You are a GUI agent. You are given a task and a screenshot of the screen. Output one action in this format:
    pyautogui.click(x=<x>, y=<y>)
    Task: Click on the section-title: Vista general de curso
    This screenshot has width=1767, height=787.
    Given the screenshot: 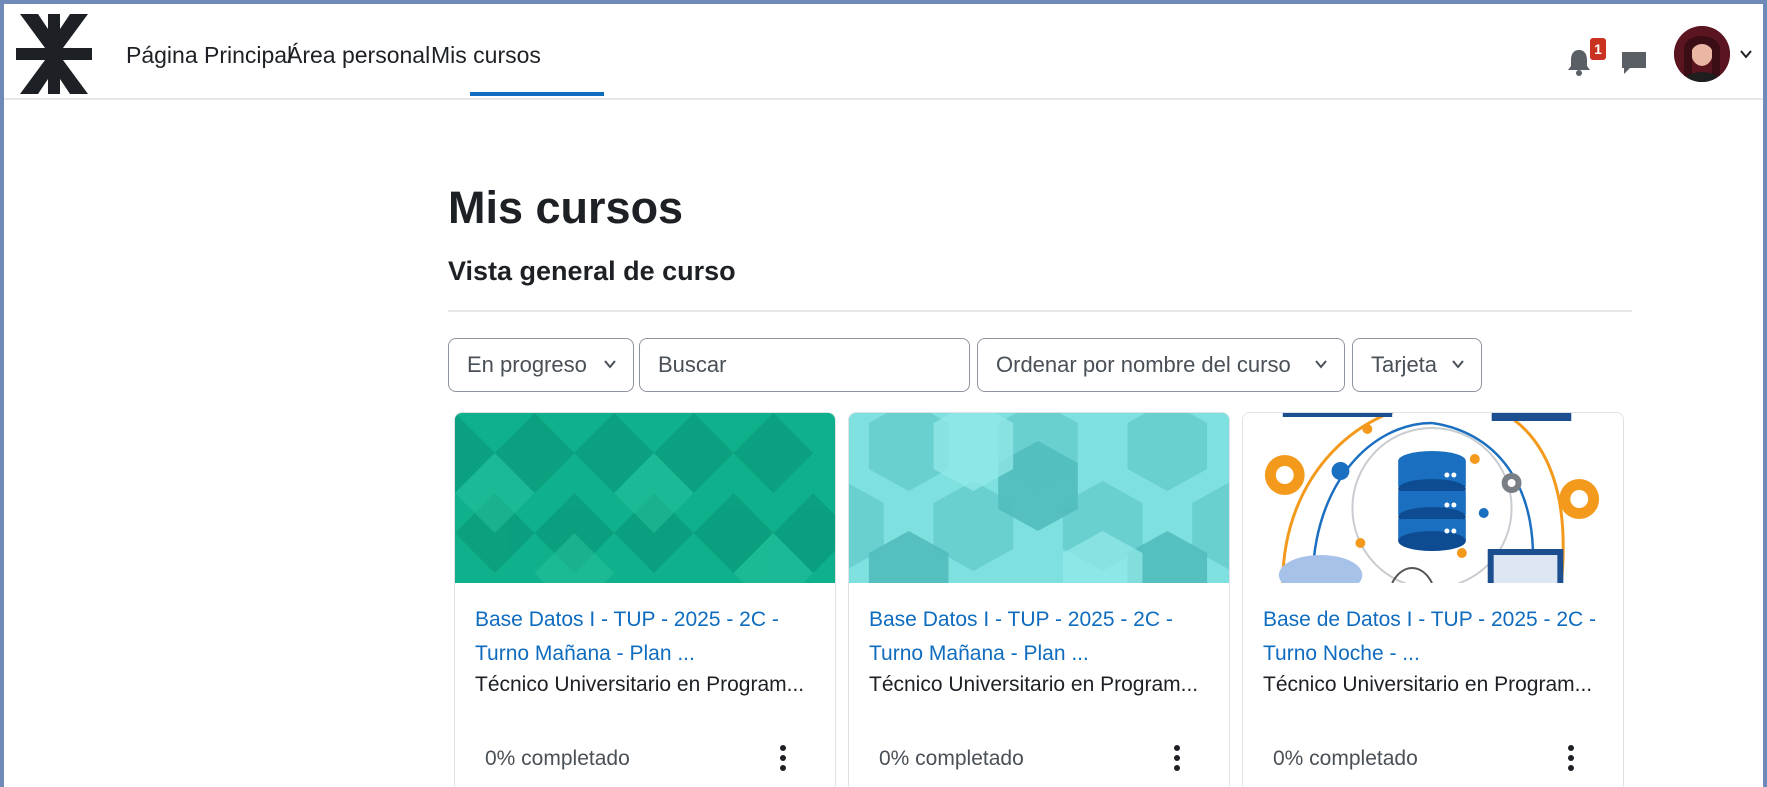 What is the action you would take?
    pyautogui.click(x=592, y=271)
    